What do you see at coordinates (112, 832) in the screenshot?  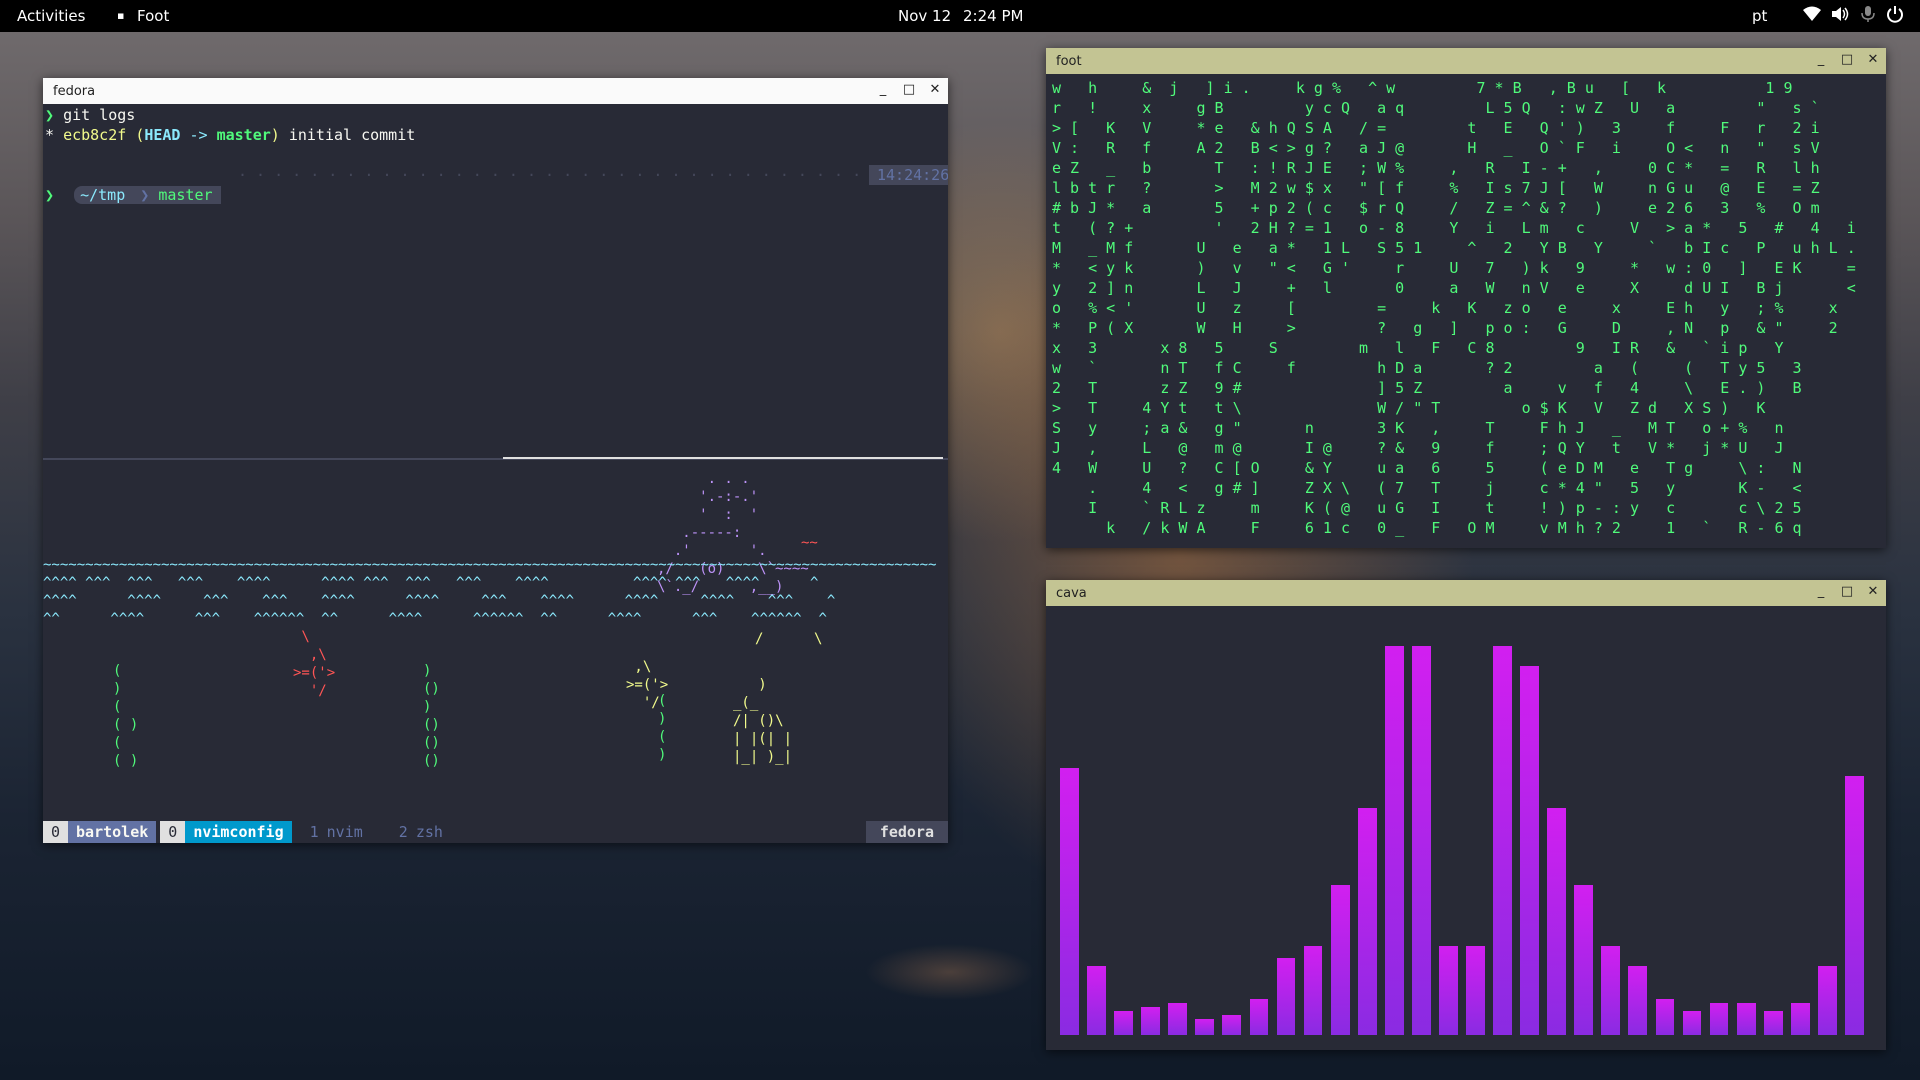 I see `tmux-user: bartolek` at bounding box center [112, 832].